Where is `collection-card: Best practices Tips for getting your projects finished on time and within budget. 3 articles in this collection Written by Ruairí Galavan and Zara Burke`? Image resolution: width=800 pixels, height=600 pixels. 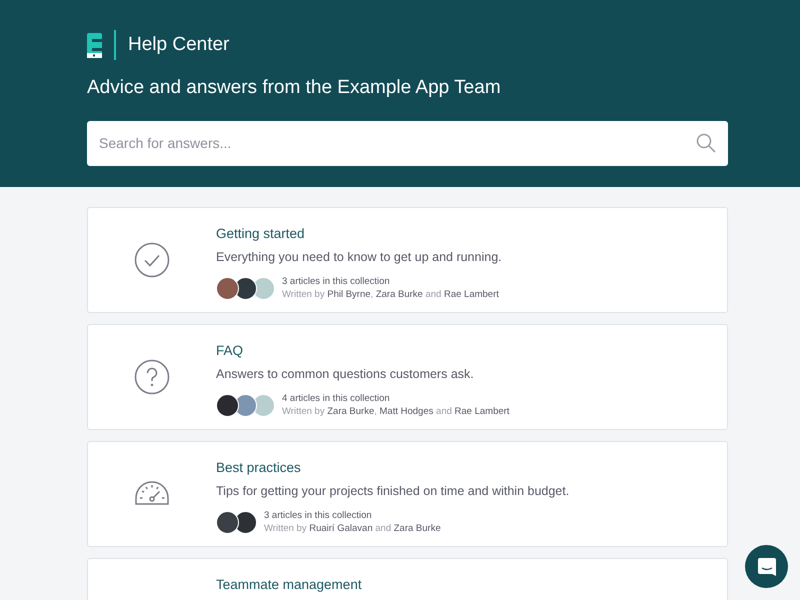
collection-card: Best practices Tips for getting your projects finished on time and within budget. 3 articles in this collection Written by Ruairí Galavan and Zara Burke is located at coordinates (407, 494).